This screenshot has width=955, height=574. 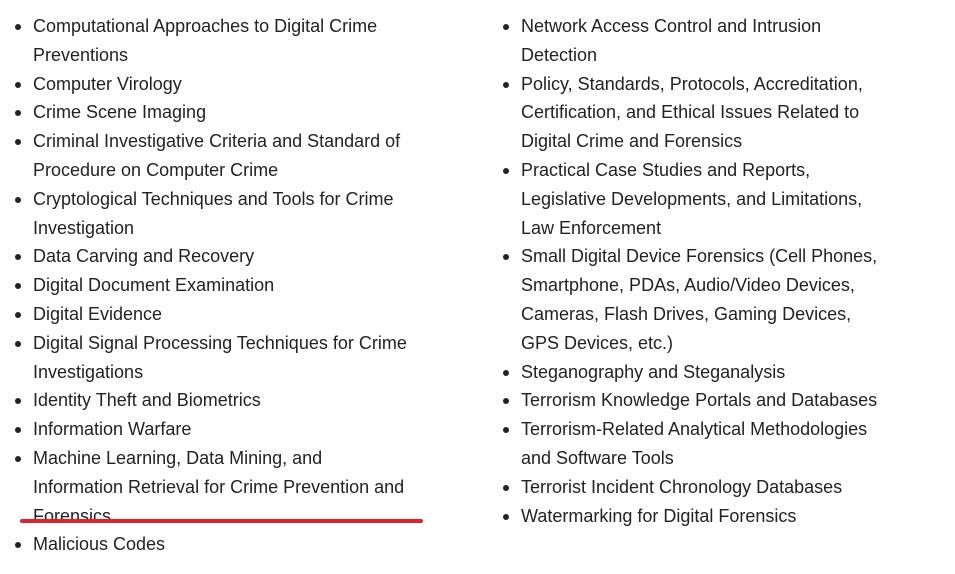 What do you see at coordinates (120, 112) in the screenshot?
I see `list-item-text: Crime Scene Imaging` at bounding box center [120, 112].